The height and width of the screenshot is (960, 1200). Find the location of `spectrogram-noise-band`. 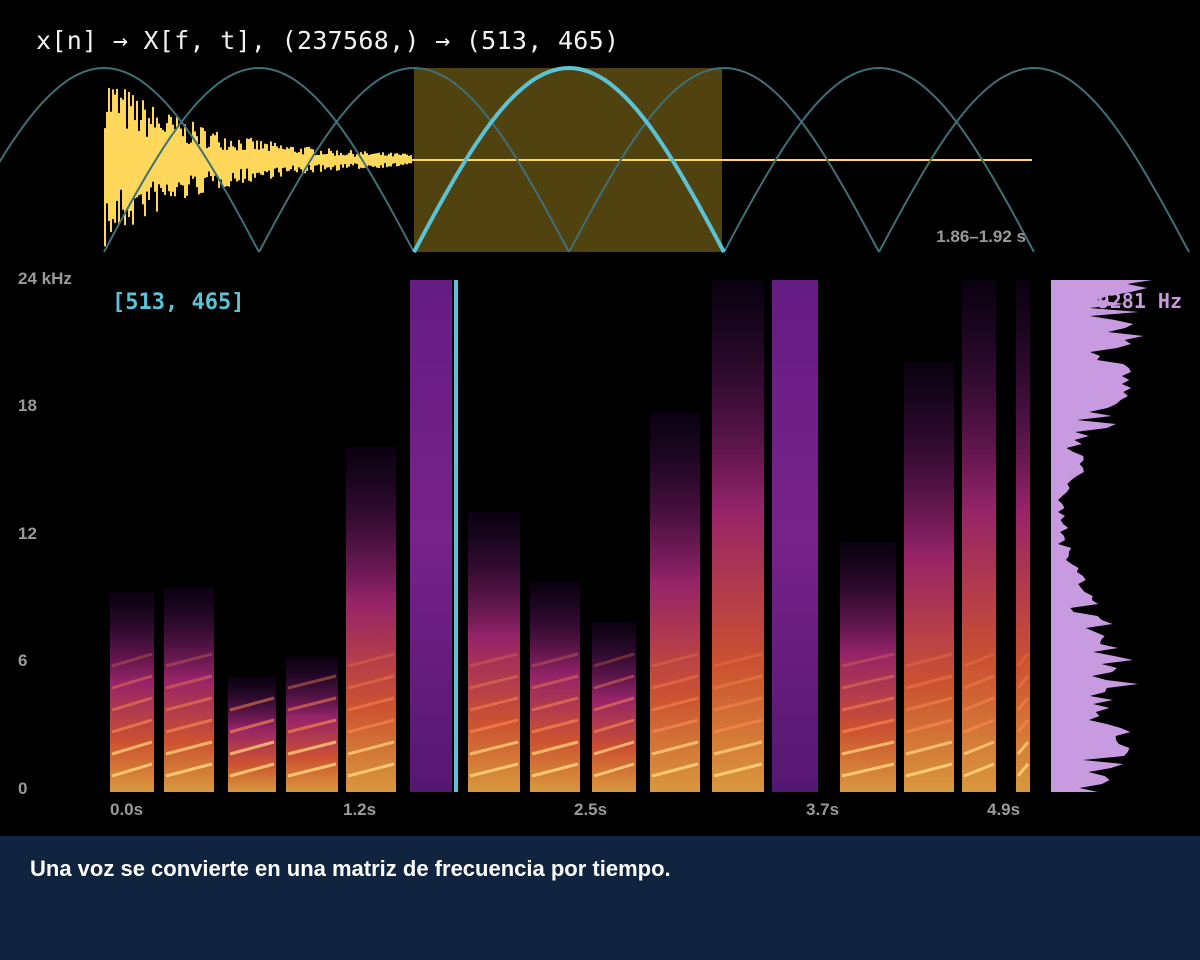

spectrogram-noise-band is located at coordinates (431, 536).